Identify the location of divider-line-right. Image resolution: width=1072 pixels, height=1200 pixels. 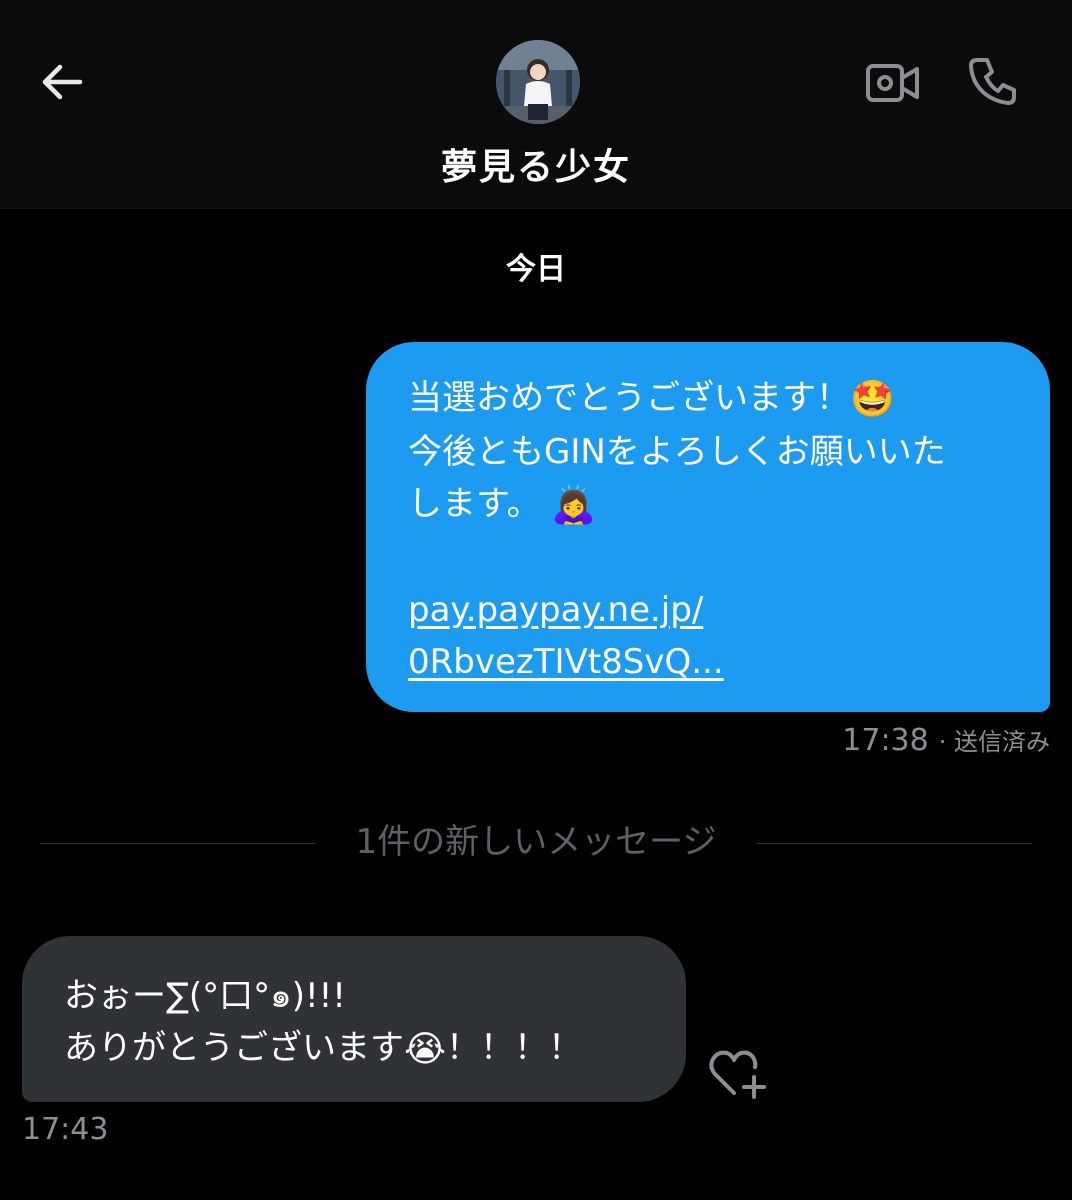
(894, 843).